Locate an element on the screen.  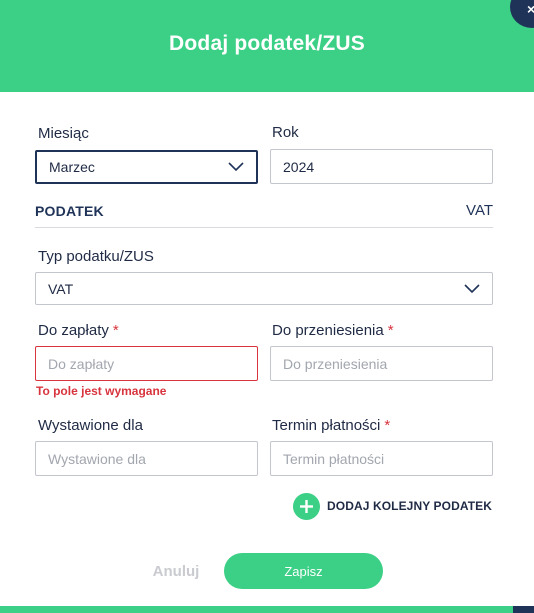
due-date-label: Termin płatności * is located at coordinates (331, 425).